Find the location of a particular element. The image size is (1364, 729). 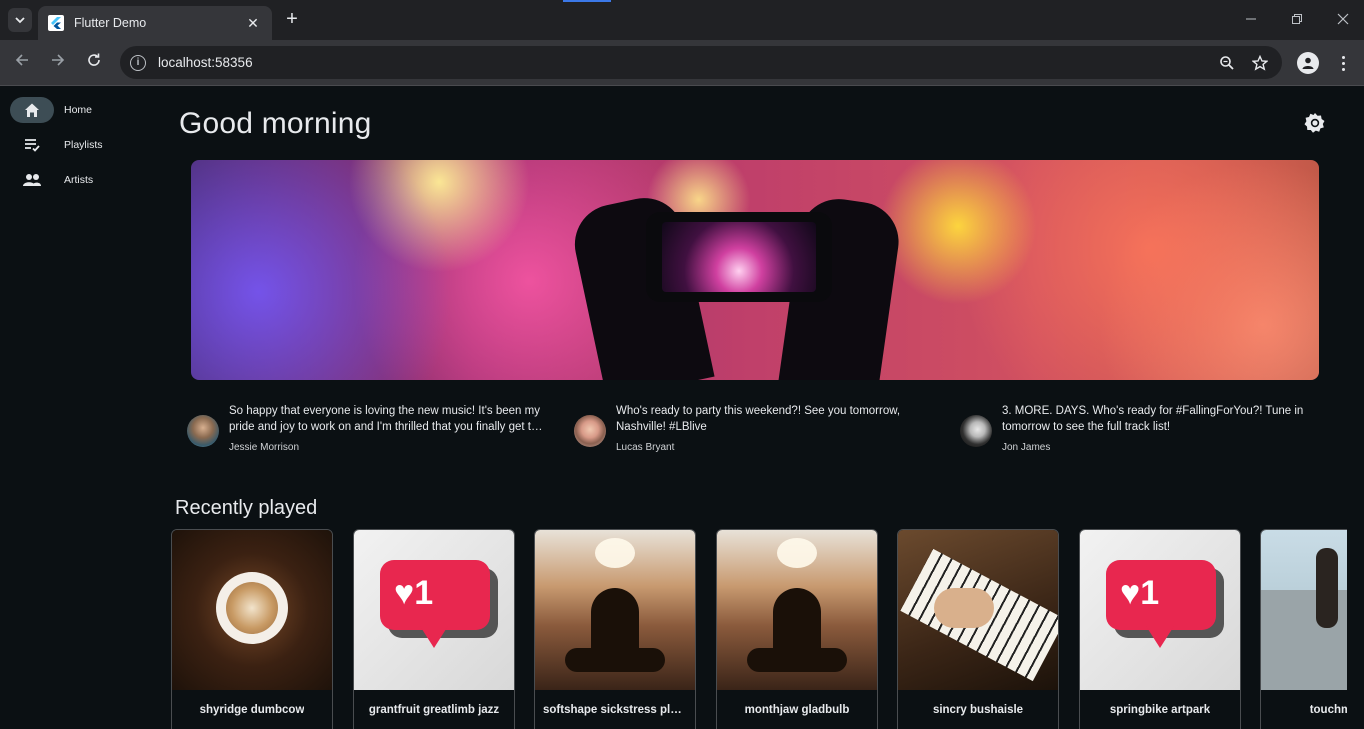

browser-tab-bar: Flutter Demo ✕ + is located at coordinates (682, 20).